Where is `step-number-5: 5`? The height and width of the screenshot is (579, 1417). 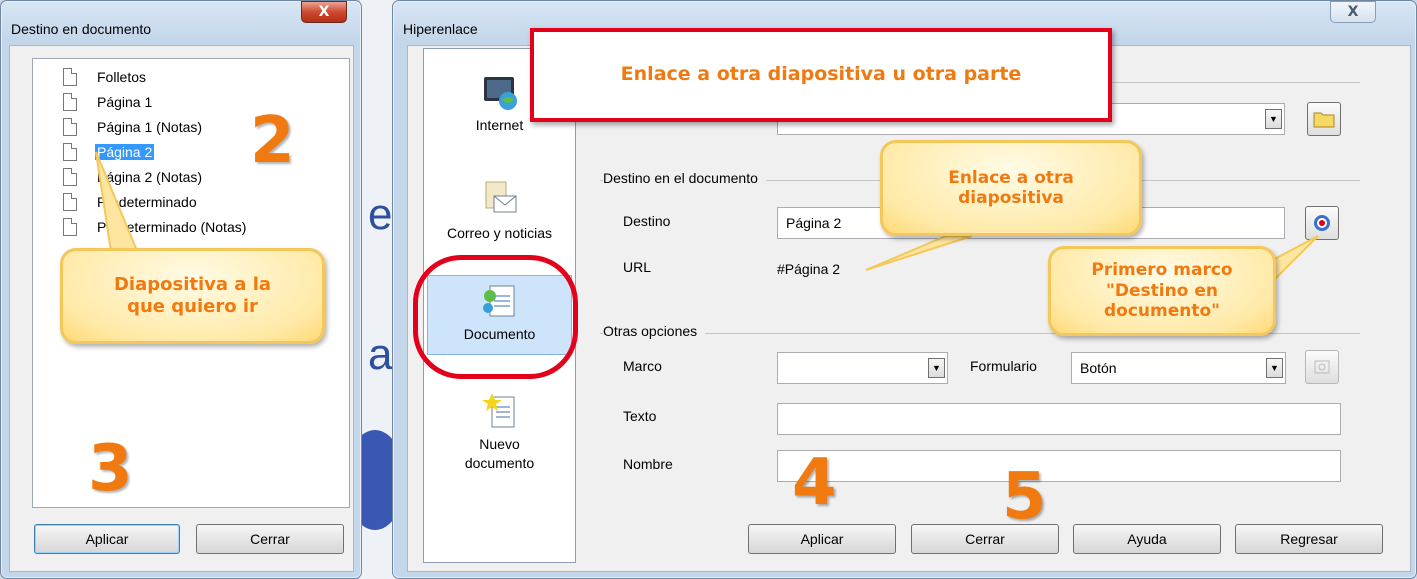
step-number-5: 5 is located at coordinates (1024, 497).